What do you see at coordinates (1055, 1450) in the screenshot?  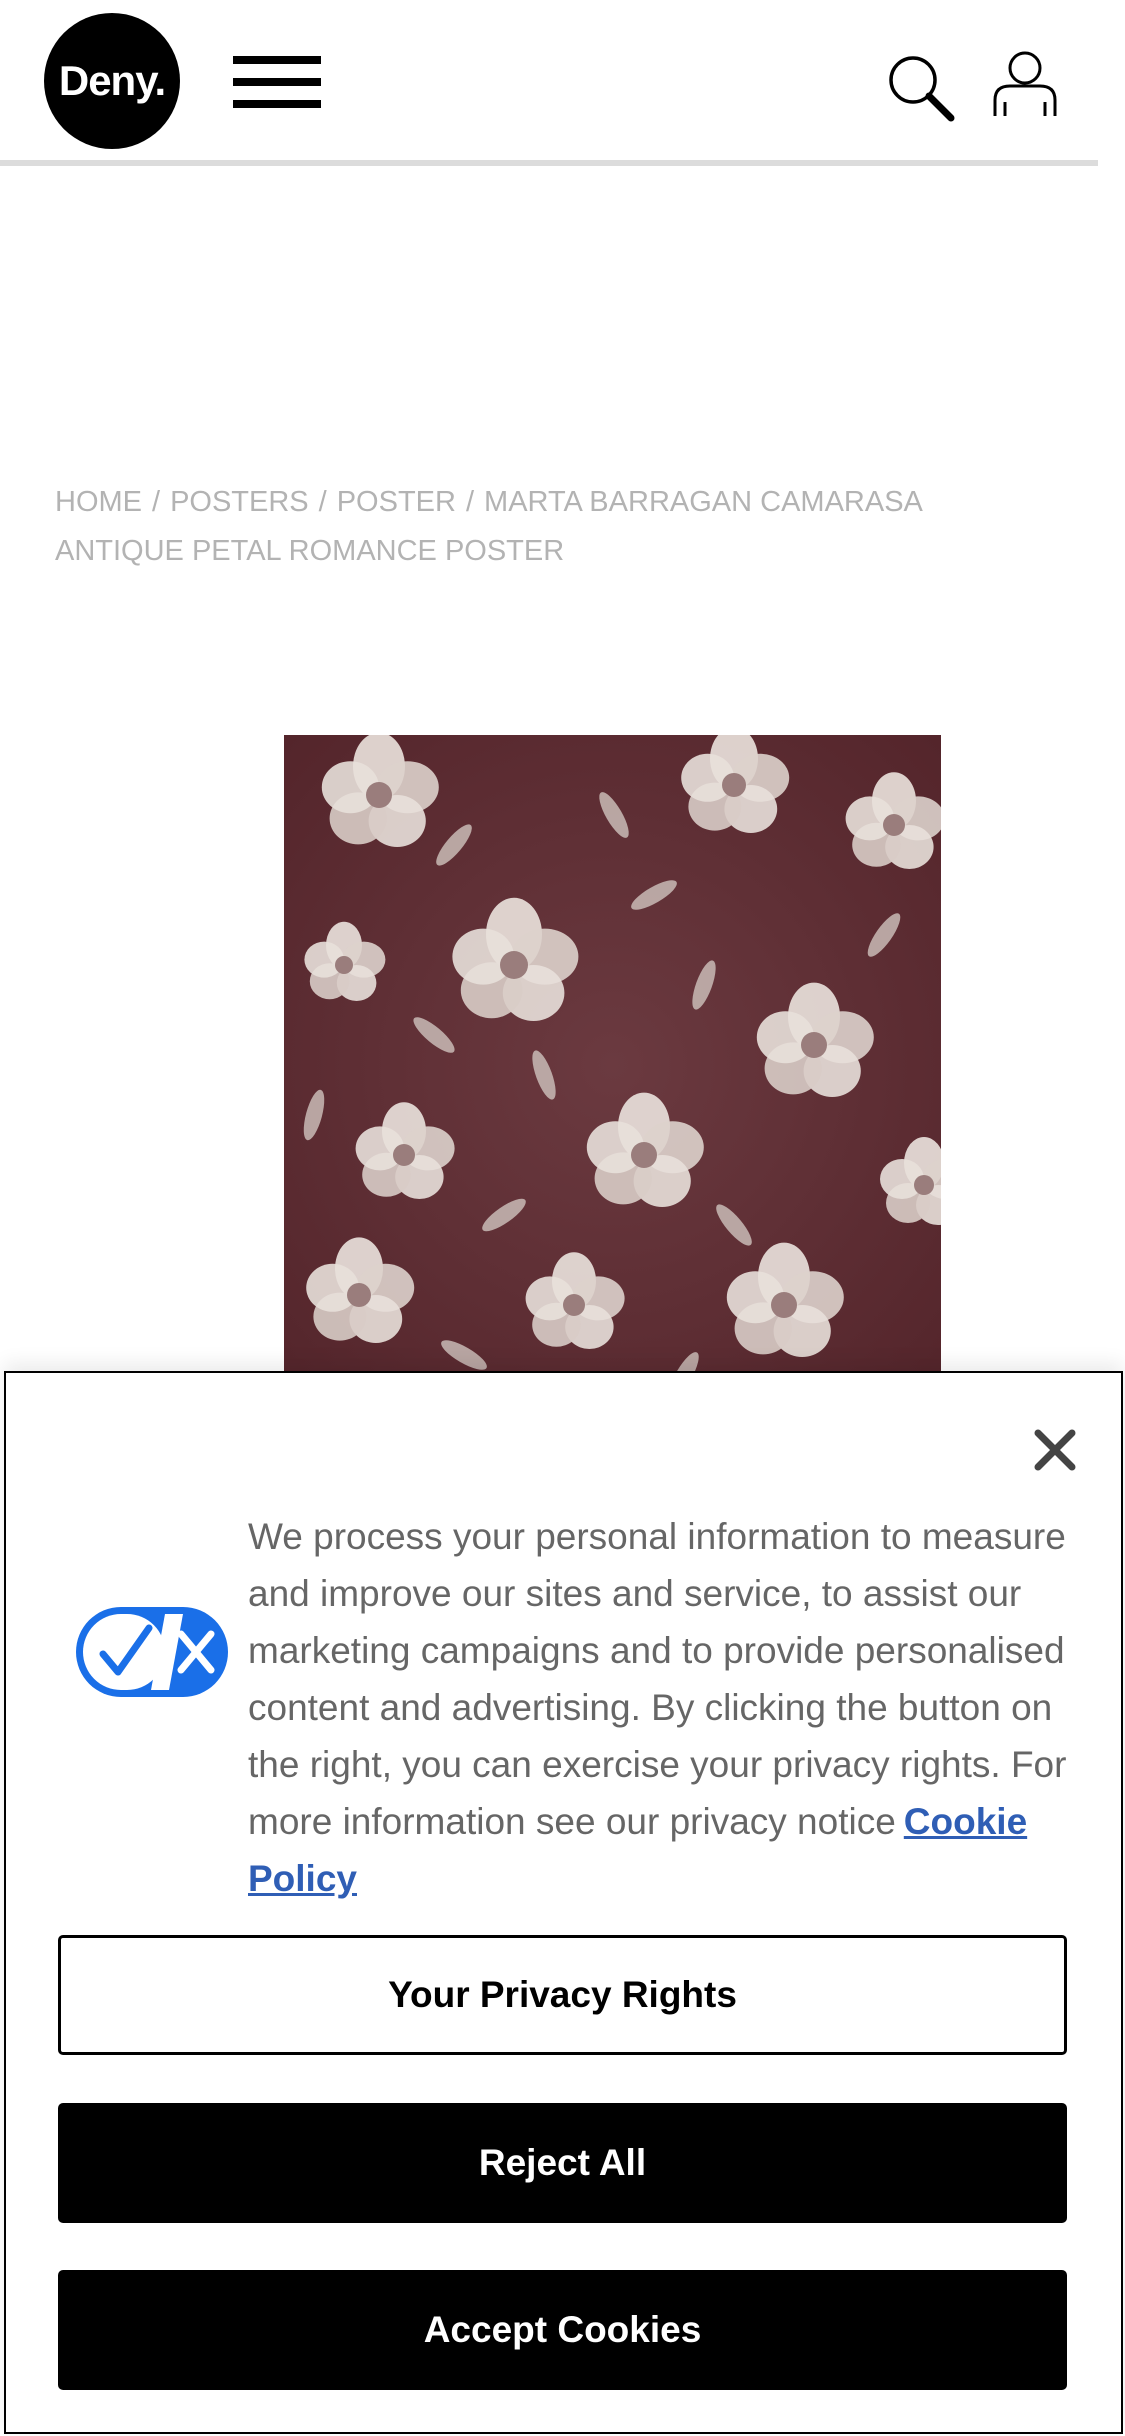 I see `close-icon` at bounding box center [1055, 1450].